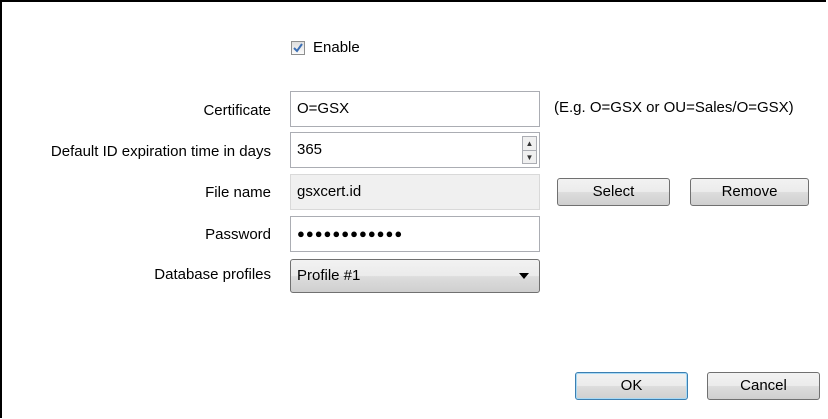 The width and height of the screenshot is (828, 419). I want to click on remove-button: Remove, so click(749, 192).